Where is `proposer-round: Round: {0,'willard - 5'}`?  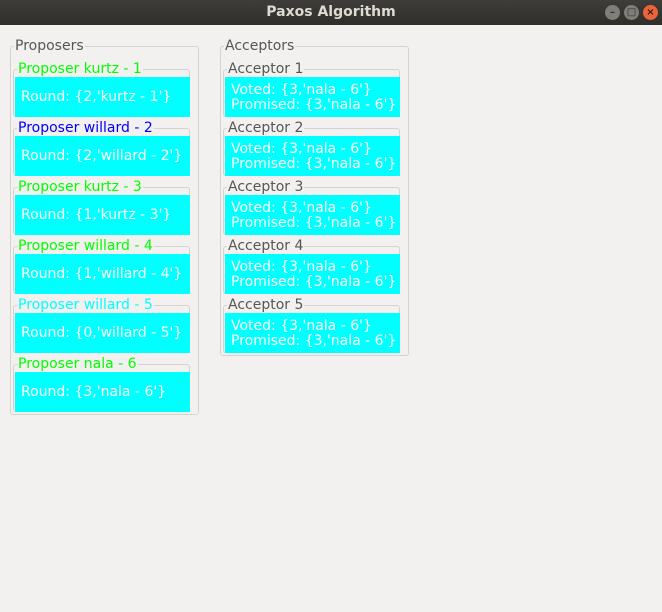 proposer-round: Round: {0,'willard - 5'} is located at coordinates (102, 333).